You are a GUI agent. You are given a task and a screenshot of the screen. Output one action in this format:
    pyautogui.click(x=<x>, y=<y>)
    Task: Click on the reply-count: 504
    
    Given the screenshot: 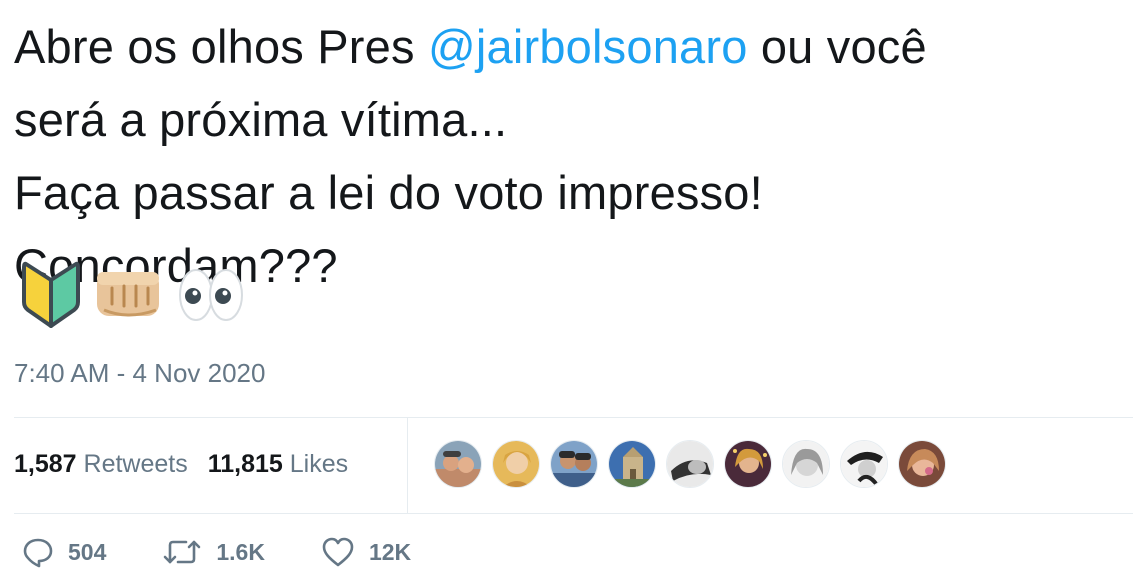 What is the action you would take?
    pyautogui.click(x=87, y=551)
    